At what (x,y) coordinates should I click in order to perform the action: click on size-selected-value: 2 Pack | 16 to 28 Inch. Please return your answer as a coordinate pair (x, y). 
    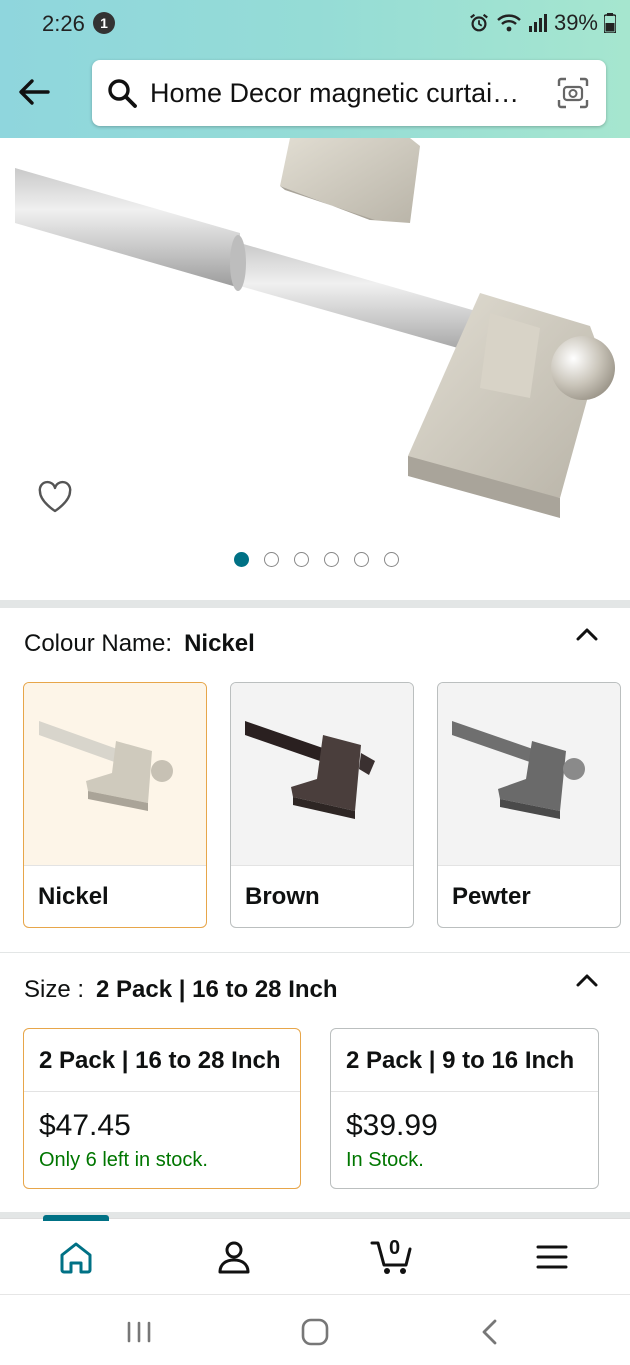
    Looking at the image, I should click on (217, 989).